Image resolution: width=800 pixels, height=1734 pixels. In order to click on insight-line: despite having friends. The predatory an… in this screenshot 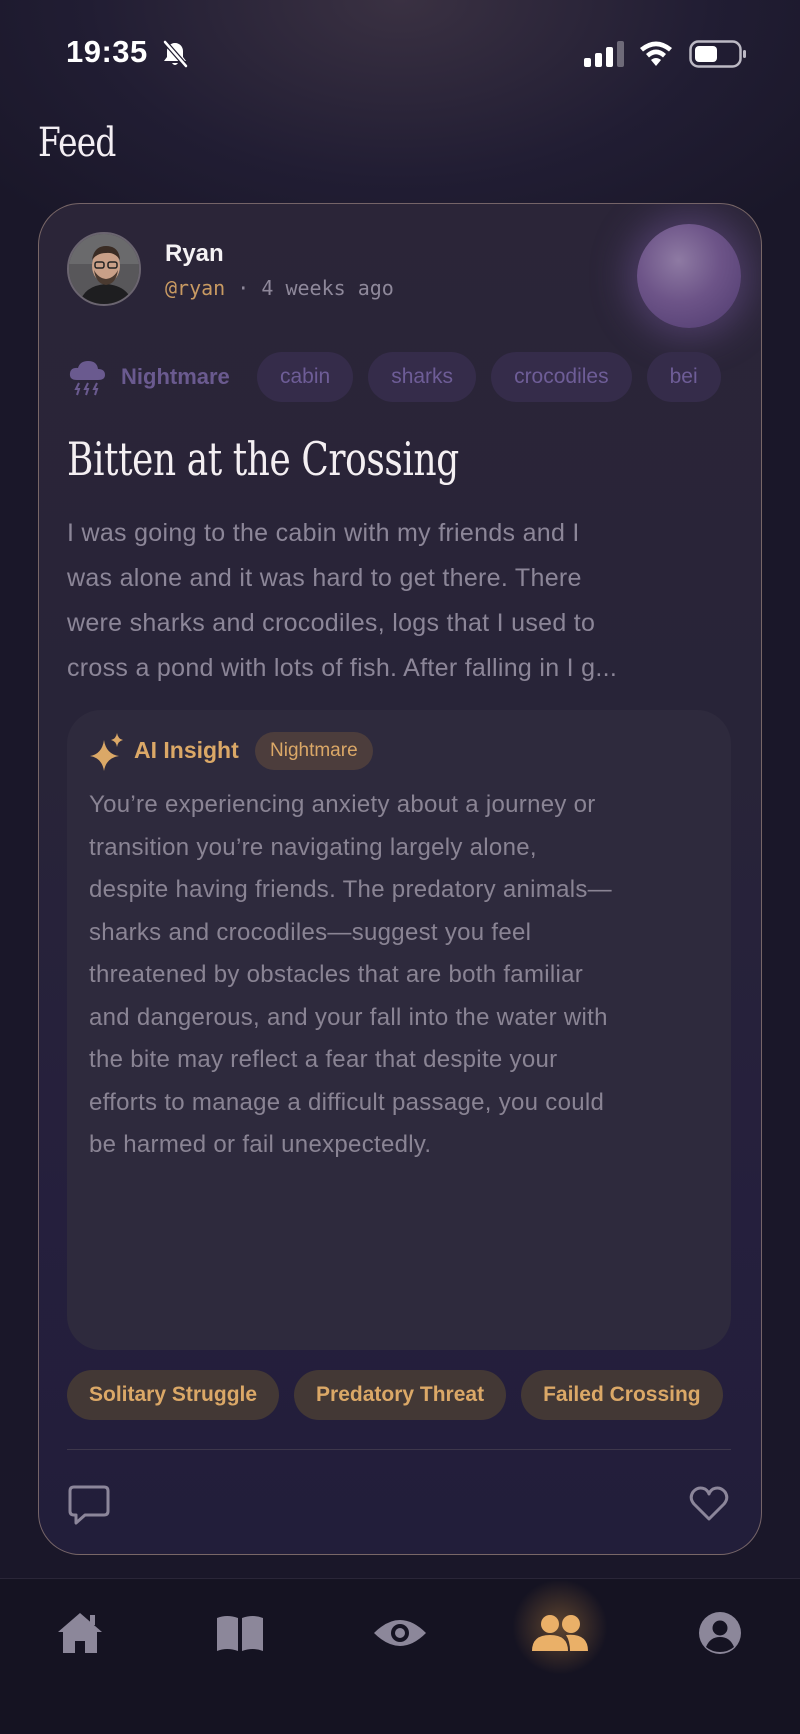, I will do `click(350, 889)`.